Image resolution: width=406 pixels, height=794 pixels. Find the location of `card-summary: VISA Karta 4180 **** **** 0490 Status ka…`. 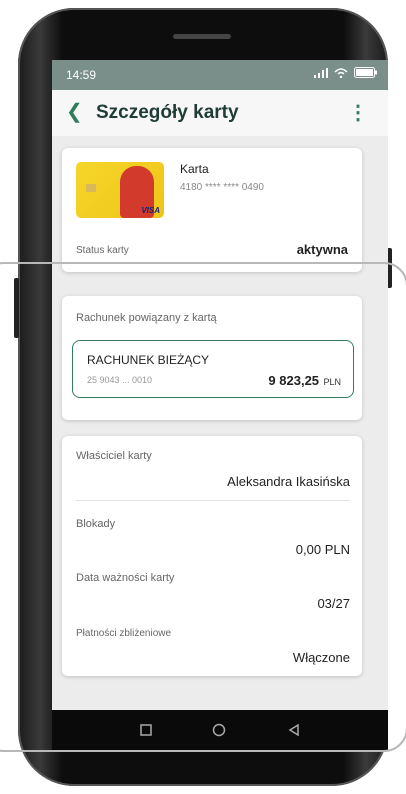

card-summary: VISA Karta 4180 **** **** 0490 Status ka… is located at coordinates (212, 210).